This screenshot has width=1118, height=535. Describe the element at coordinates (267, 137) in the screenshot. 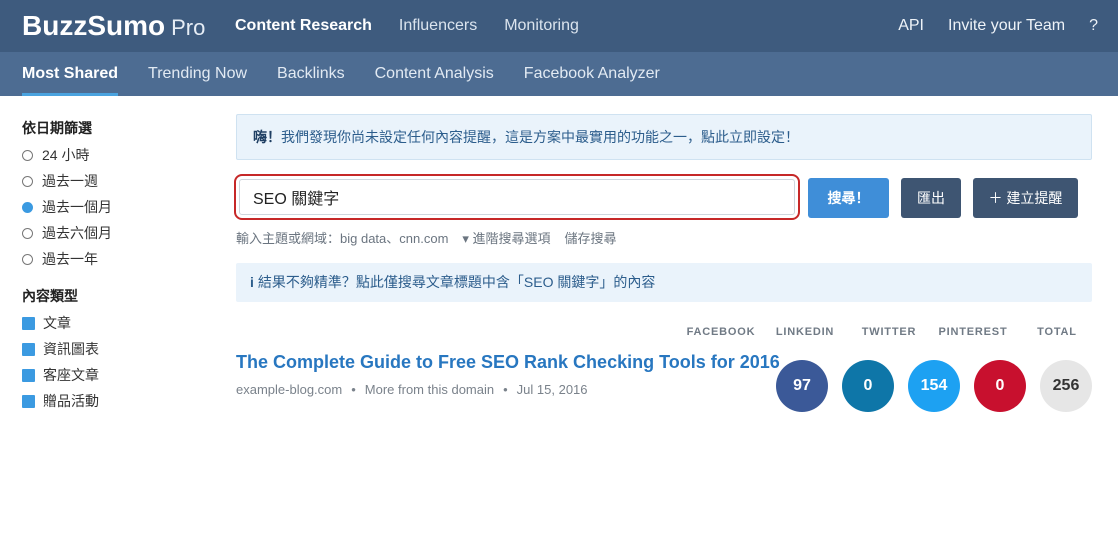

I see `alert-strong: 嗨！` at that location.